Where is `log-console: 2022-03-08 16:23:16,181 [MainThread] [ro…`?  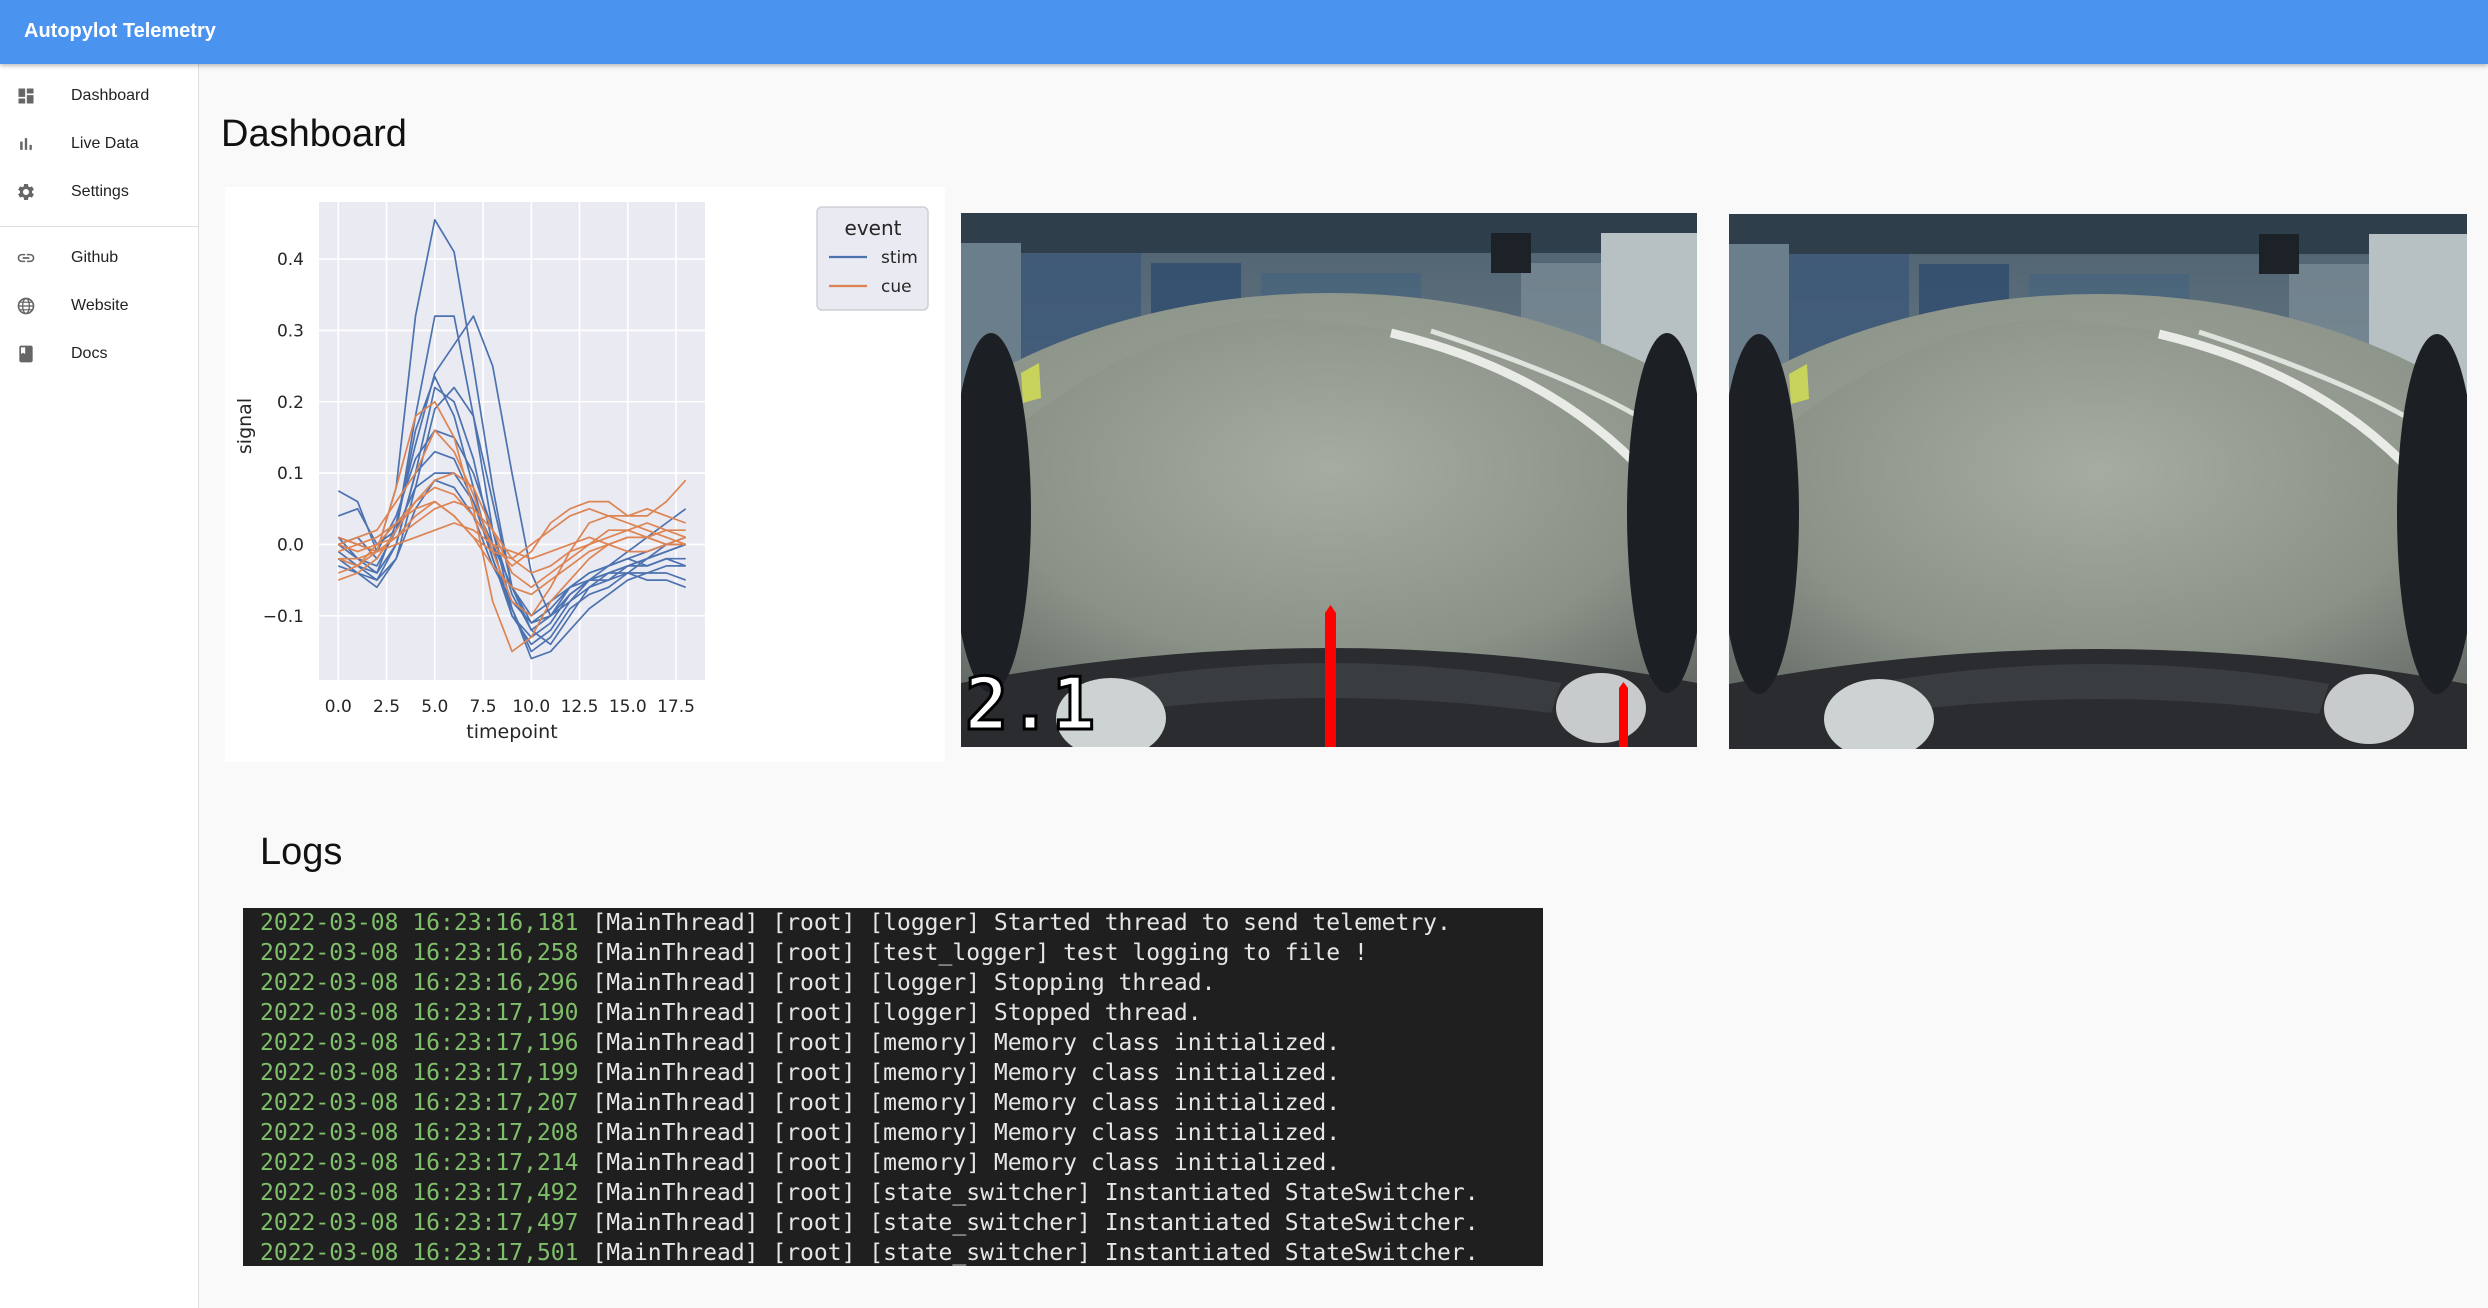
log-console: 2022-03-08 16:23:16,181 [MainThread] [ro… is located at coordinates (893, 1087).